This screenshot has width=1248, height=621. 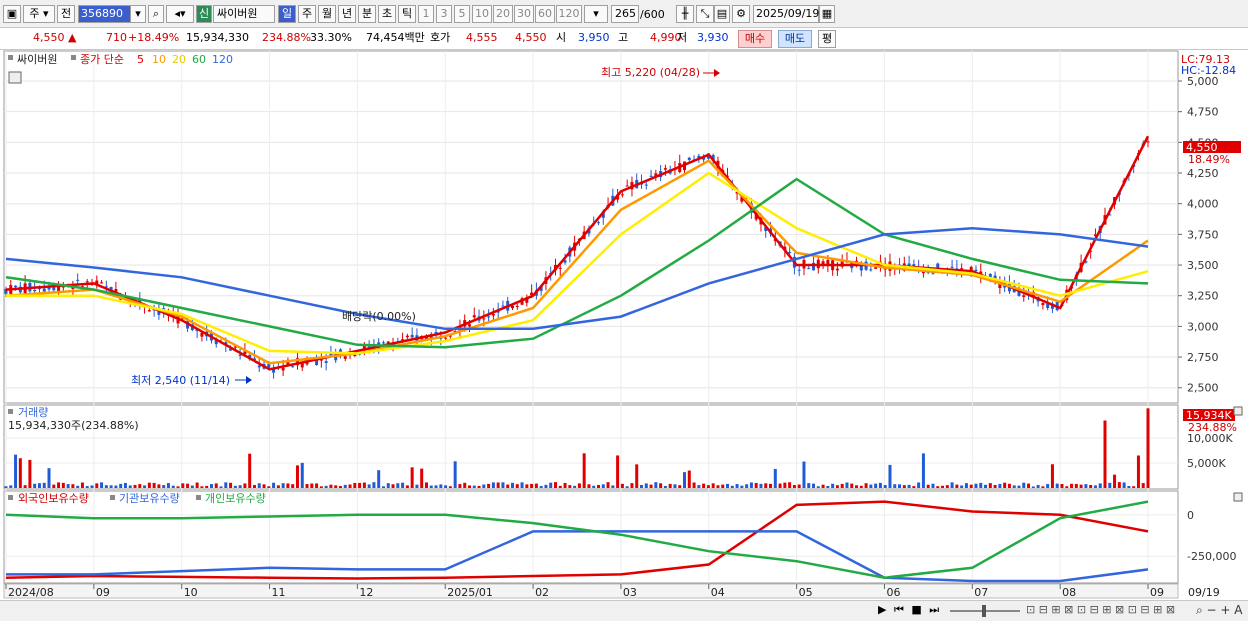 I want to click on zoom-buttons: ⌕ − + A, so click(x=1219, y=610).